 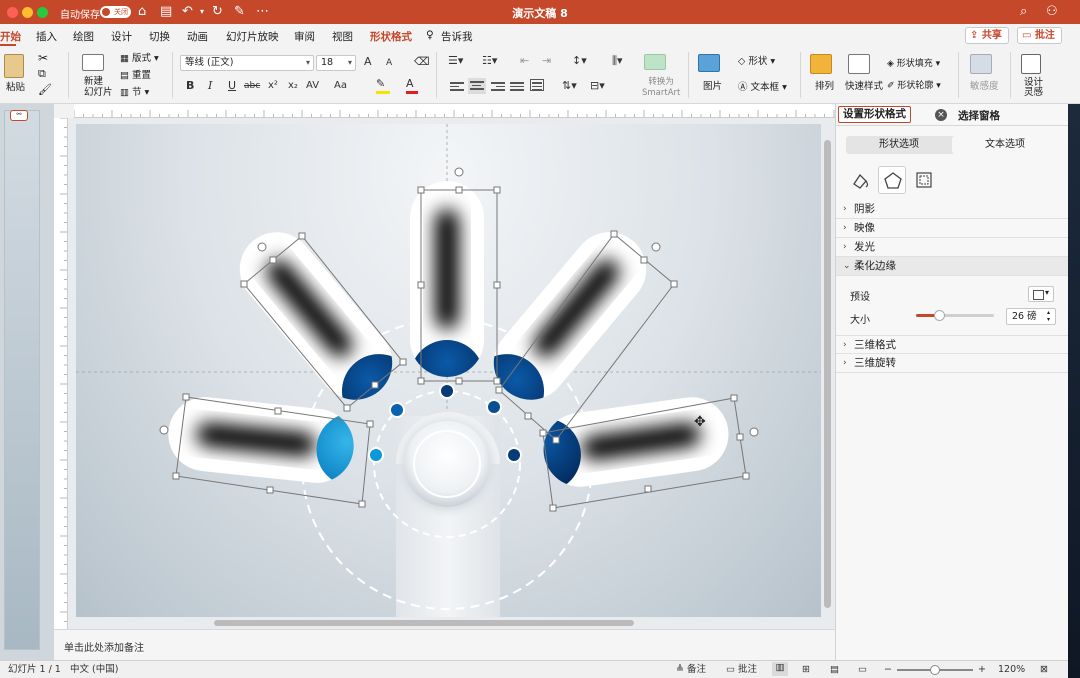 What do you see at coordinates (617, 61) in the screenshot?
I see `columns-icon: ⫼▾` at bounding box center [617, 61].